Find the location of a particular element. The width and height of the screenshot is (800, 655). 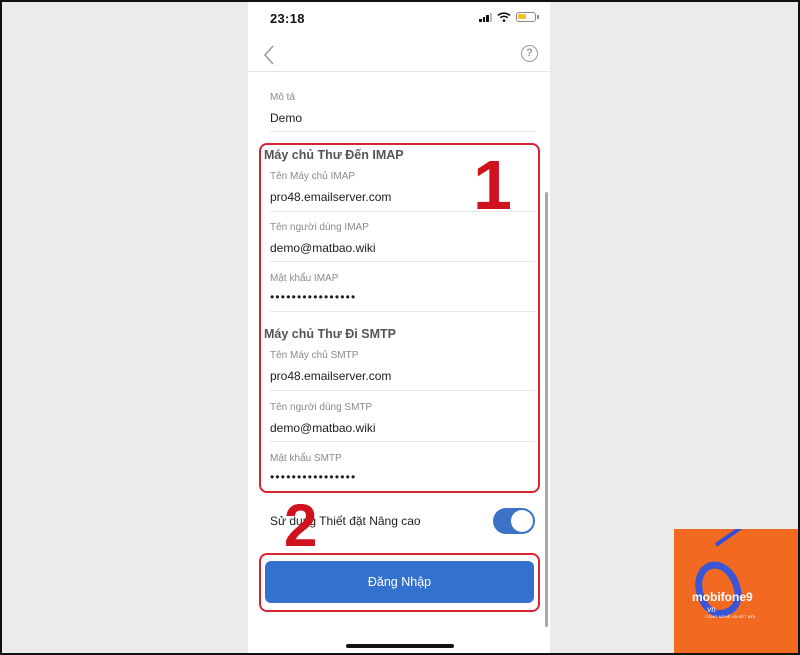

logo-name: mobifone9 is located at coordinates (722, 597).